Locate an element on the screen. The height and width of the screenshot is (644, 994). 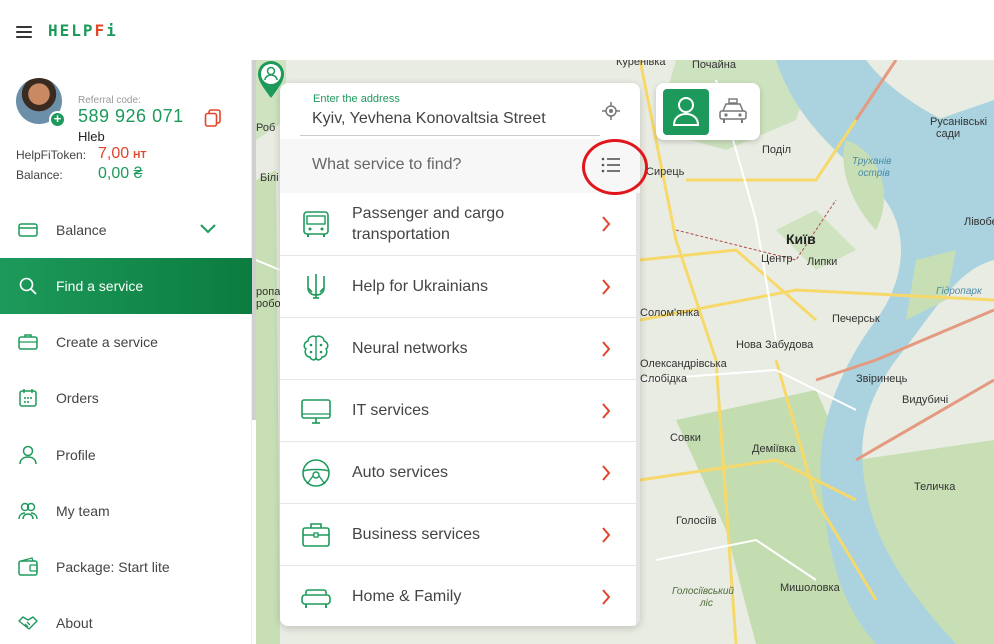
map-label: Олександрівська is located at coordinates (683, 364).